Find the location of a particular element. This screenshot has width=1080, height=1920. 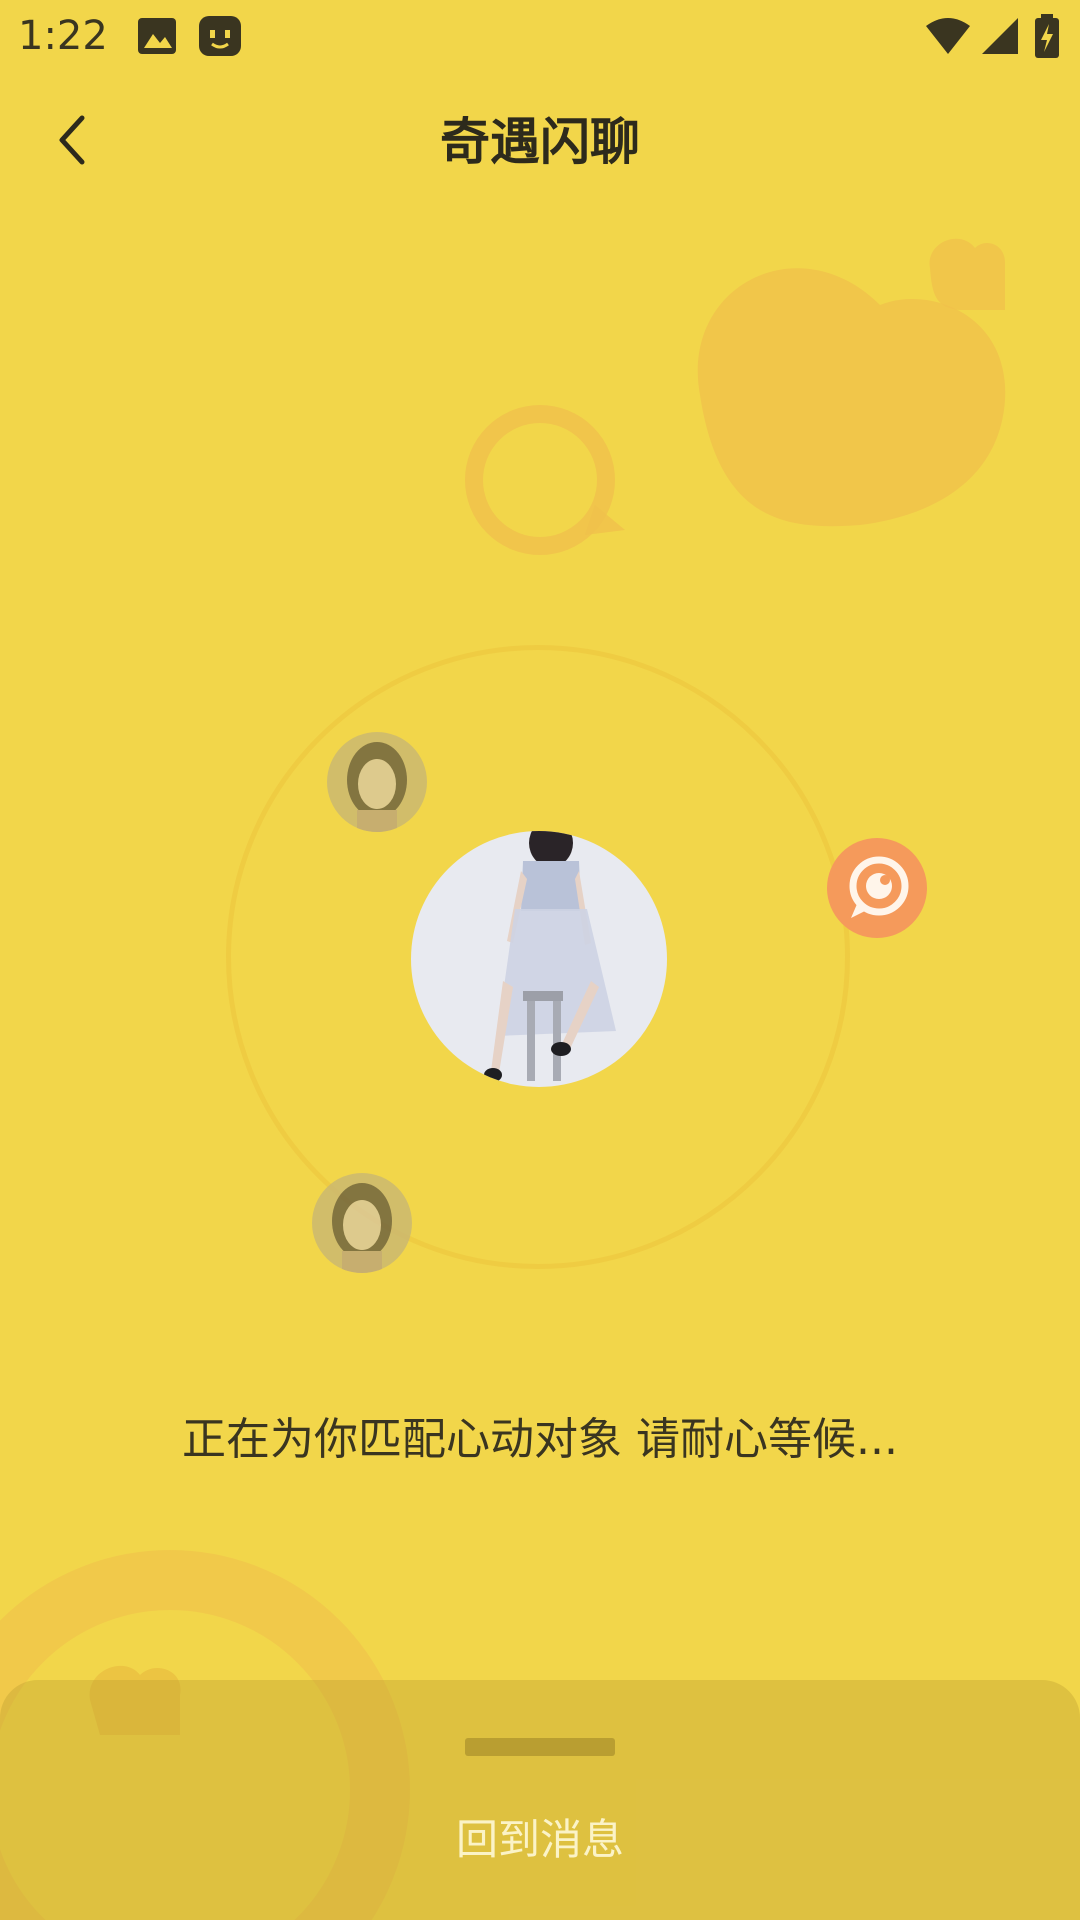

sheet-handle is located at coordinates (540, 1747).